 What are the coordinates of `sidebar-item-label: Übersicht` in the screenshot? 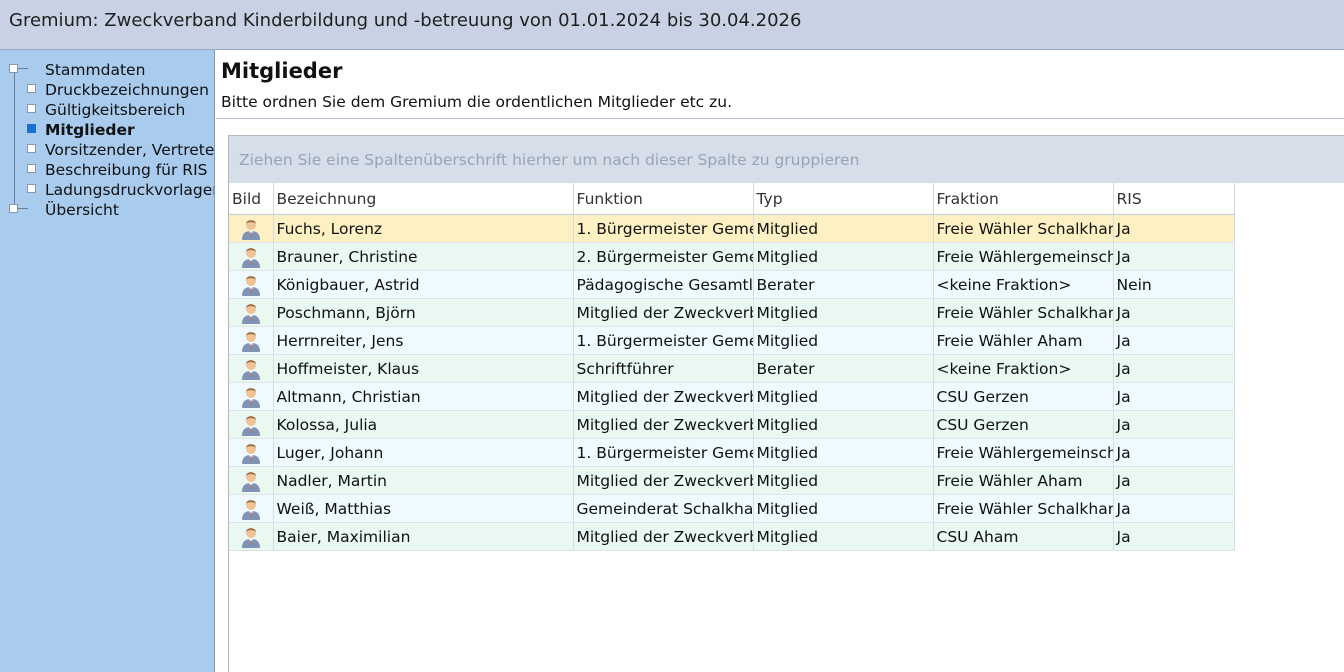 It's located at (82, 210).